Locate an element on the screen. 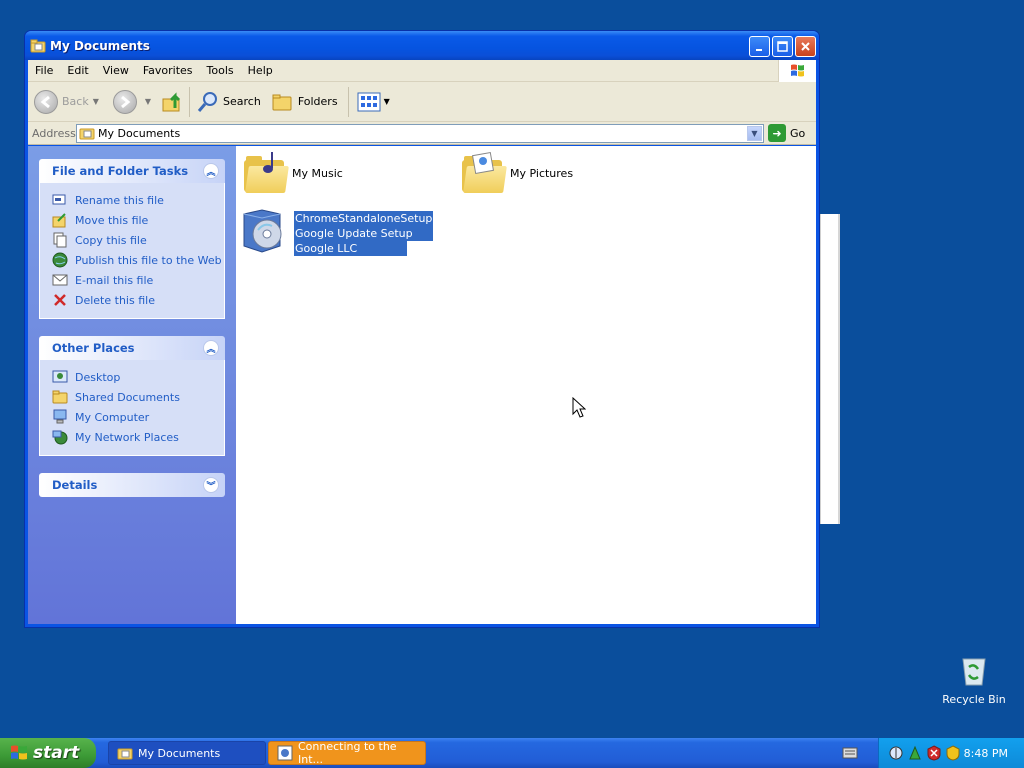 This screenshot has height=768, width=1024. forward-dropdown-icon: ▼ is located at coordinates (148, 101).